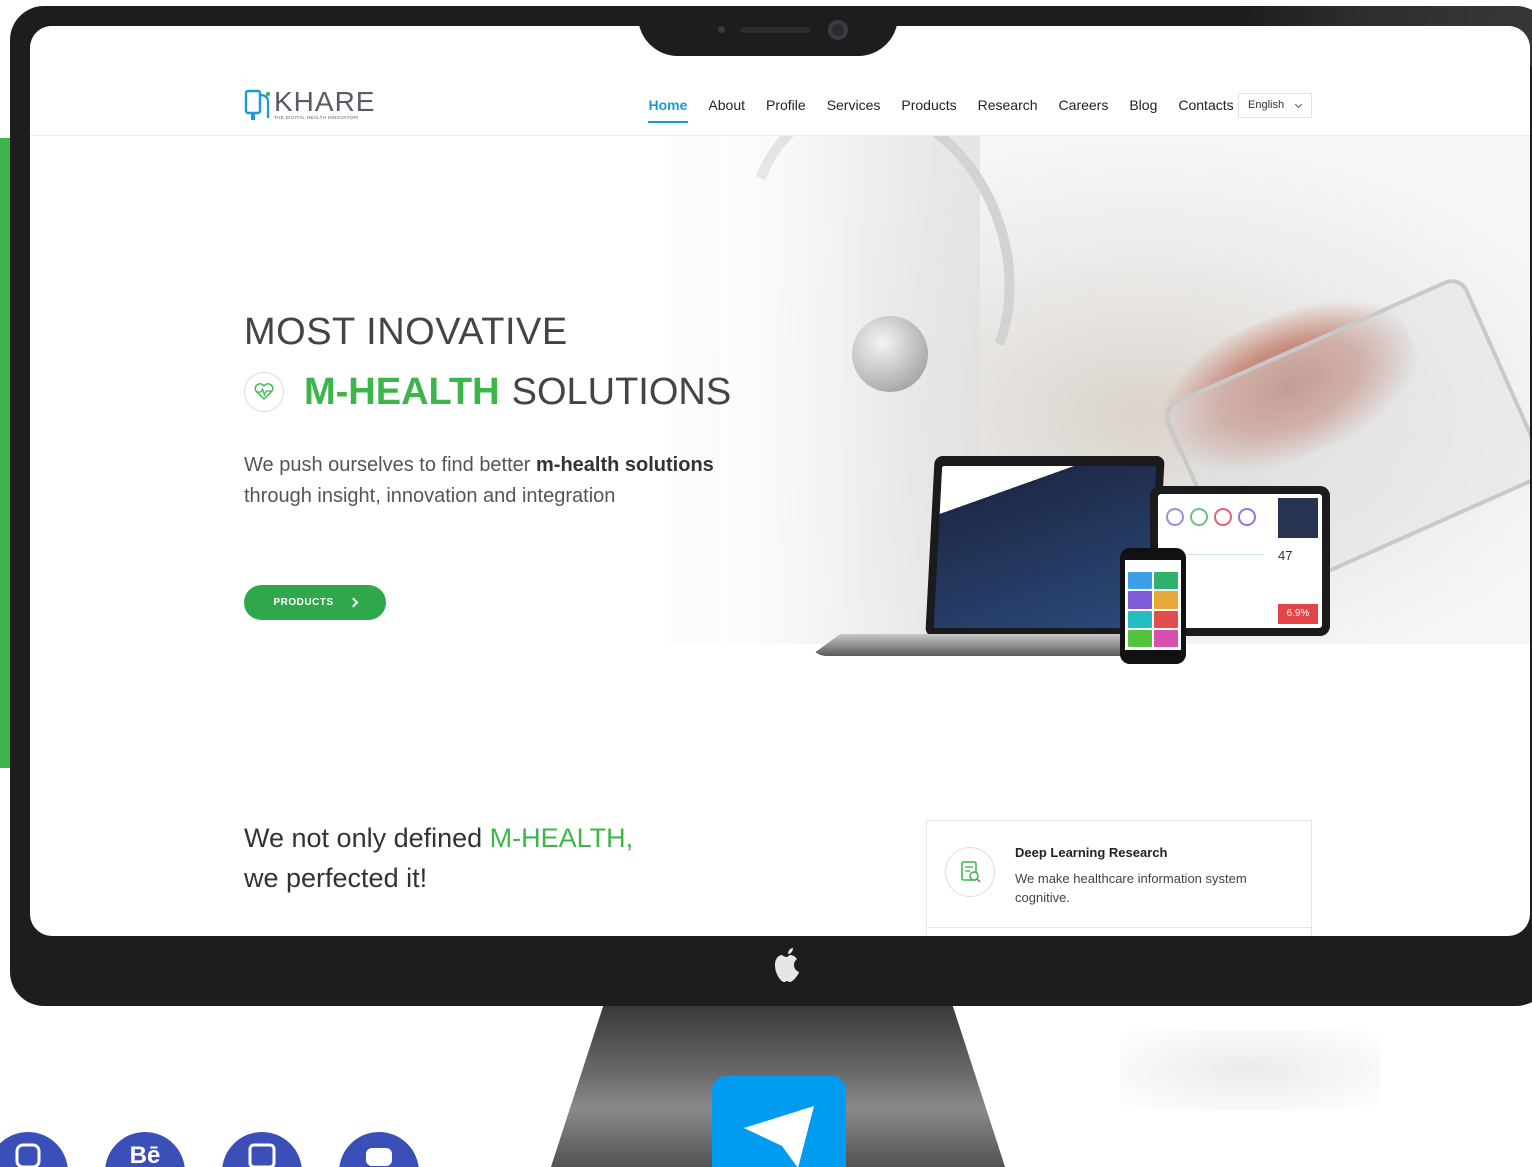 This screenshot has height=1167, width=1532. I want to click on nav-item-home: Home, so click(668, 109).